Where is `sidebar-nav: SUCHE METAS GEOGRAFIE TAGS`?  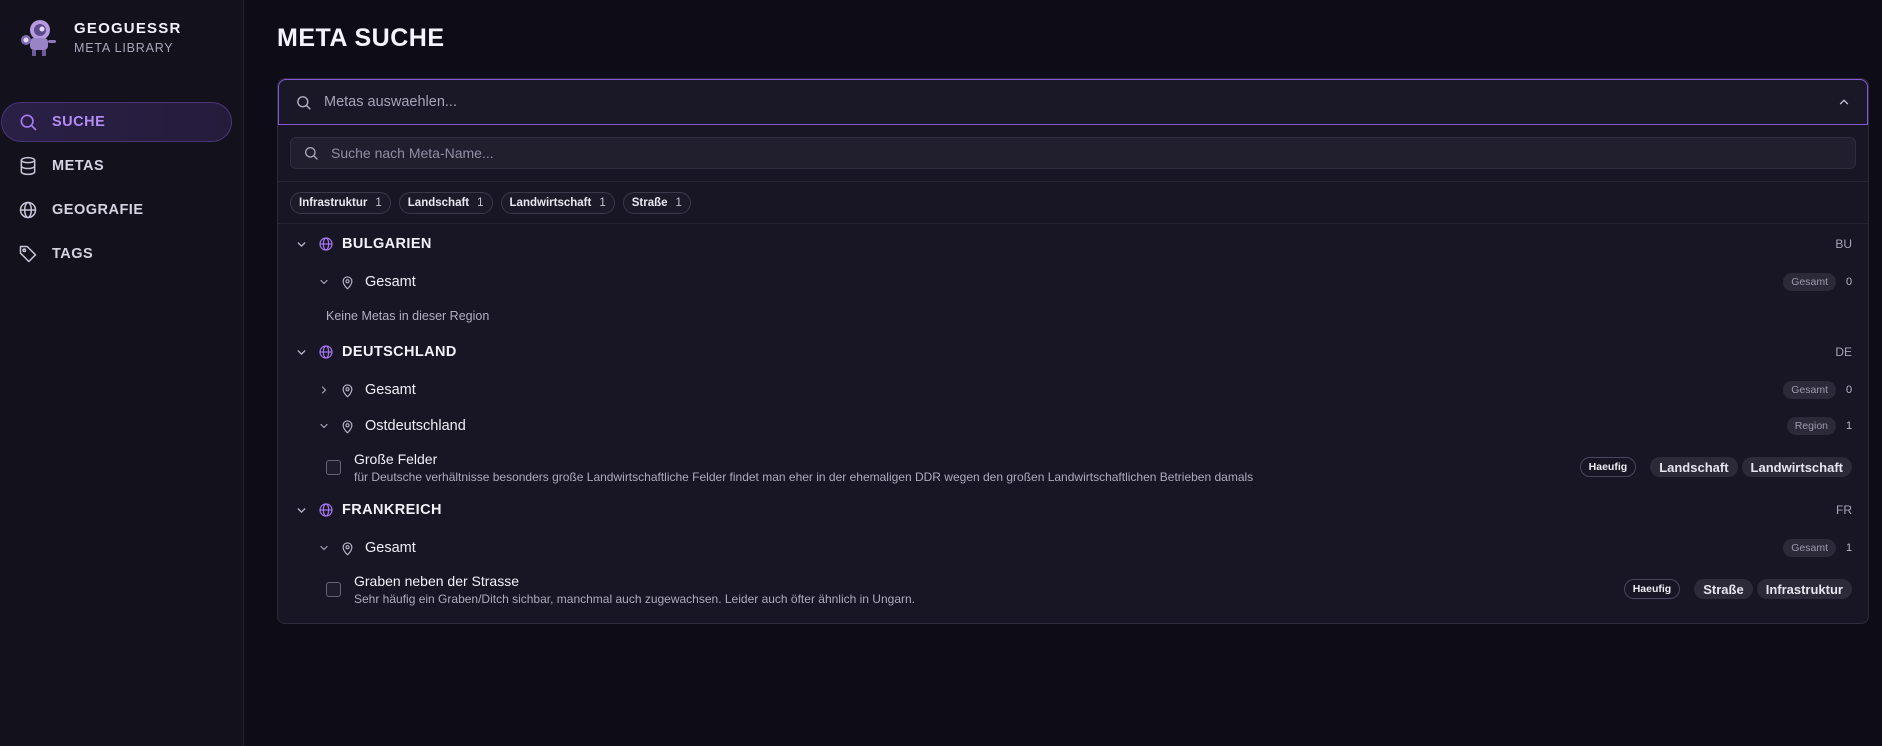
sidebar-nav: SUCHE METAS GEOGRAFIE TAGS is located at coordinates (122, 190).